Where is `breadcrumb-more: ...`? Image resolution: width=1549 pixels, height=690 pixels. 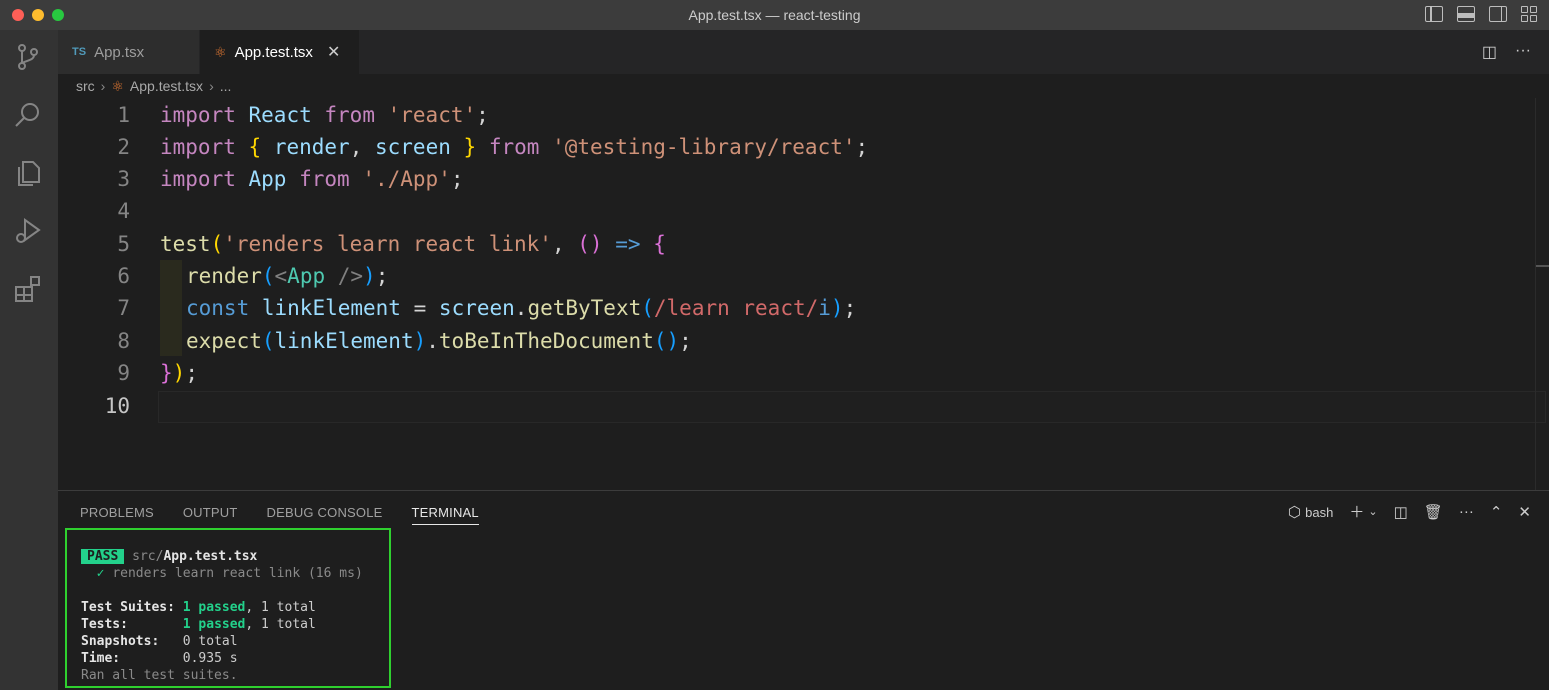 breadcrumb-more: ... is located at coordinates (226, 86).